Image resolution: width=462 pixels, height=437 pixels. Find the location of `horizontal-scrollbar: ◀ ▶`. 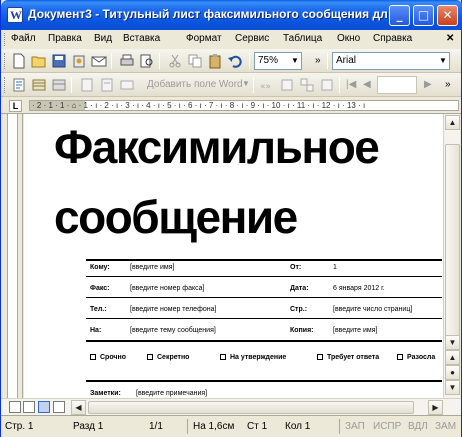

horizontal-scrollbar: ◀ ▶ is located at coordinates (231, 406).